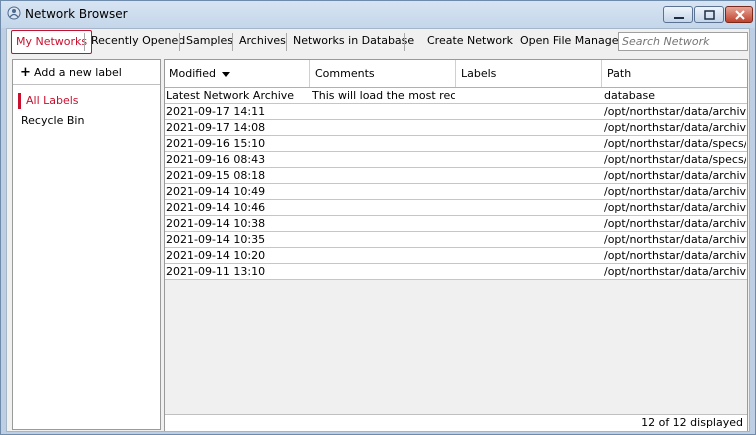  Describe the element at coordinates (52, 42) in the screenshot. I see `tab-my-networks: My Networks` at that location.